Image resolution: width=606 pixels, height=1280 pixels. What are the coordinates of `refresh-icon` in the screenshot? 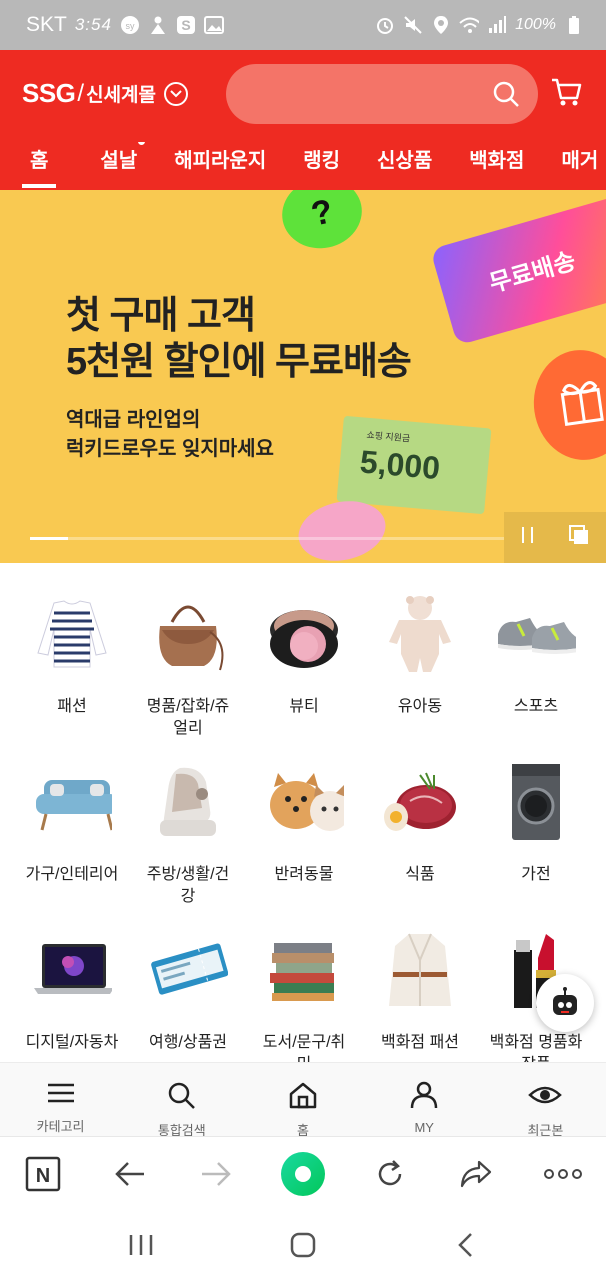 It's located at (390, 1174).